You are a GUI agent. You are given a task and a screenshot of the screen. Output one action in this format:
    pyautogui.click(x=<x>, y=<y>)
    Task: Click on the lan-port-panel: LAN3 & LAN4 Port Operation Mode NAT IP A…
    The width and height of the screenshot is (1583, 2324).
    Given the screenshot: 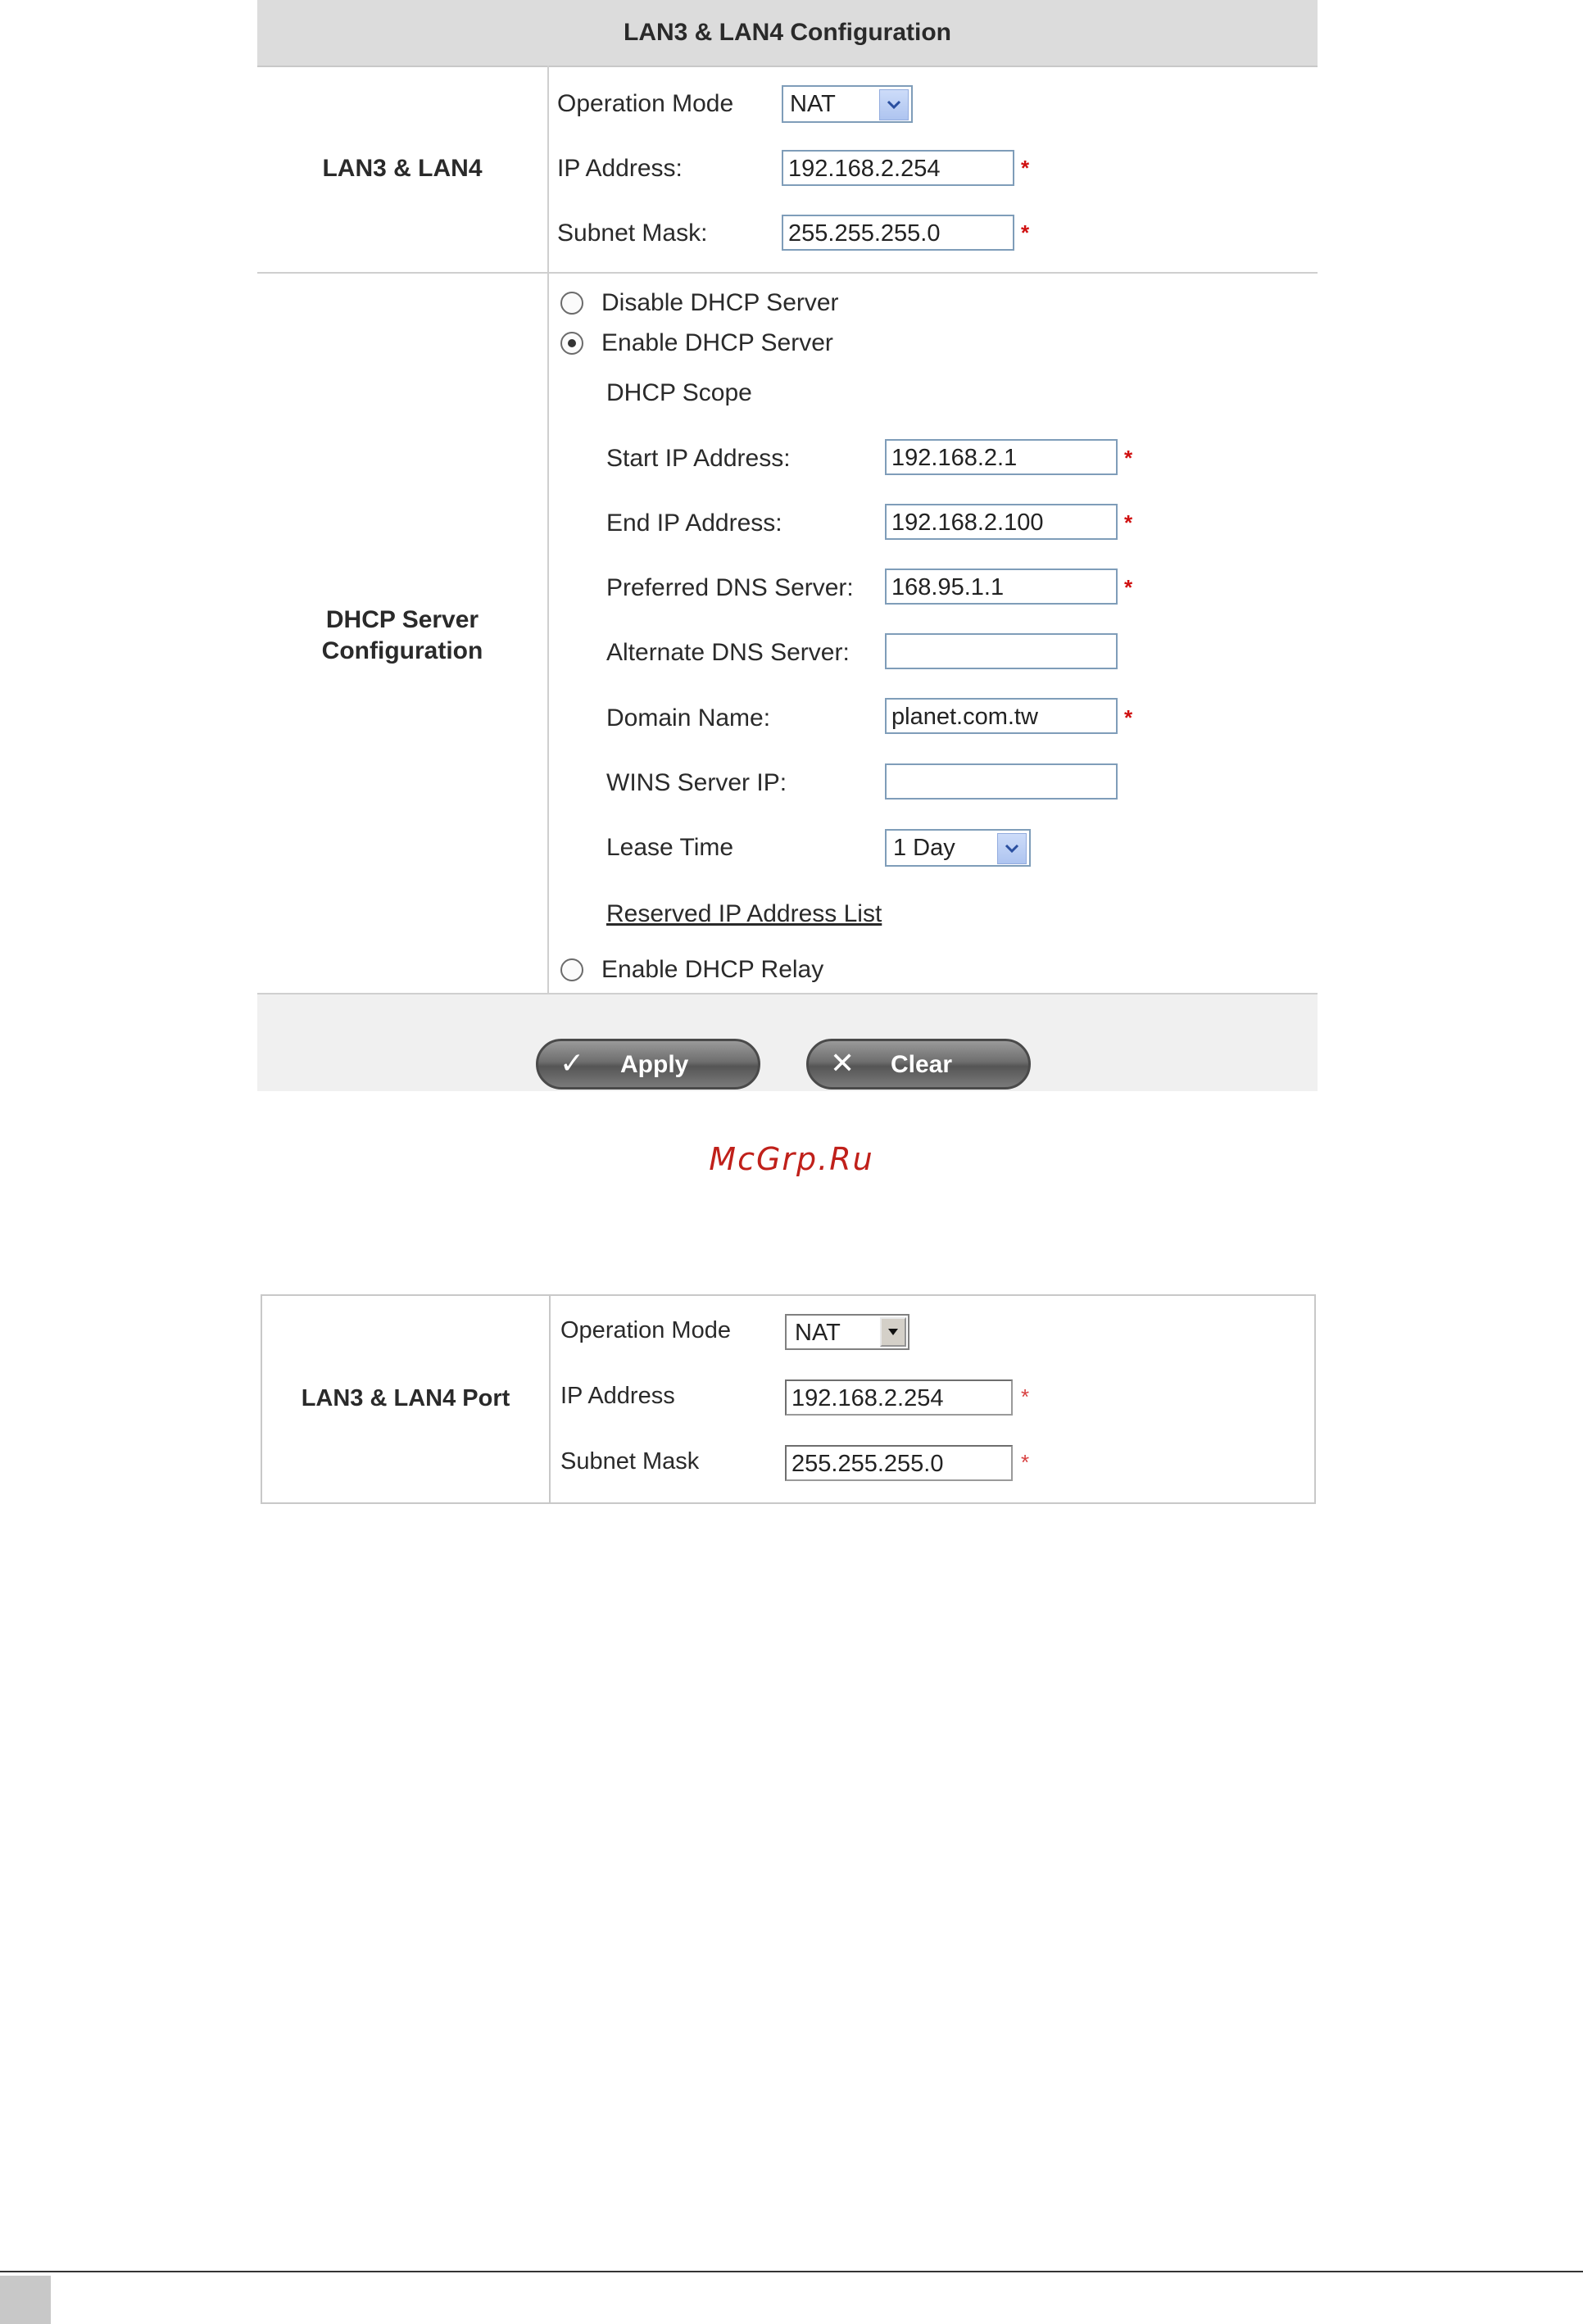 What is the action you would take?
    pyautogui.click(x=788, y=1399)
    